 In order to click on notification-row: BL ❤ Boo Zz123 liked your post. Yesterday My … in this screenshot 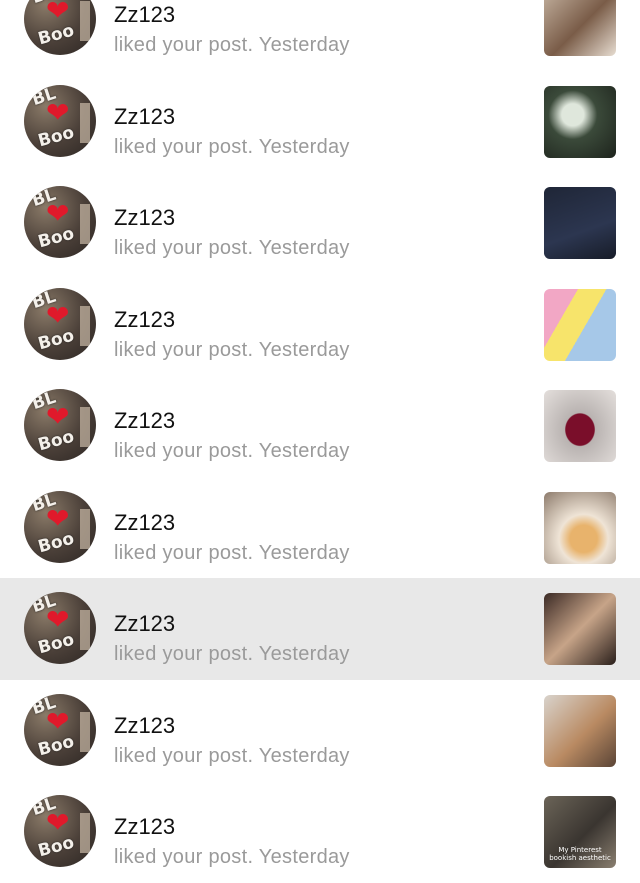, I will do `click(320, 832)`.